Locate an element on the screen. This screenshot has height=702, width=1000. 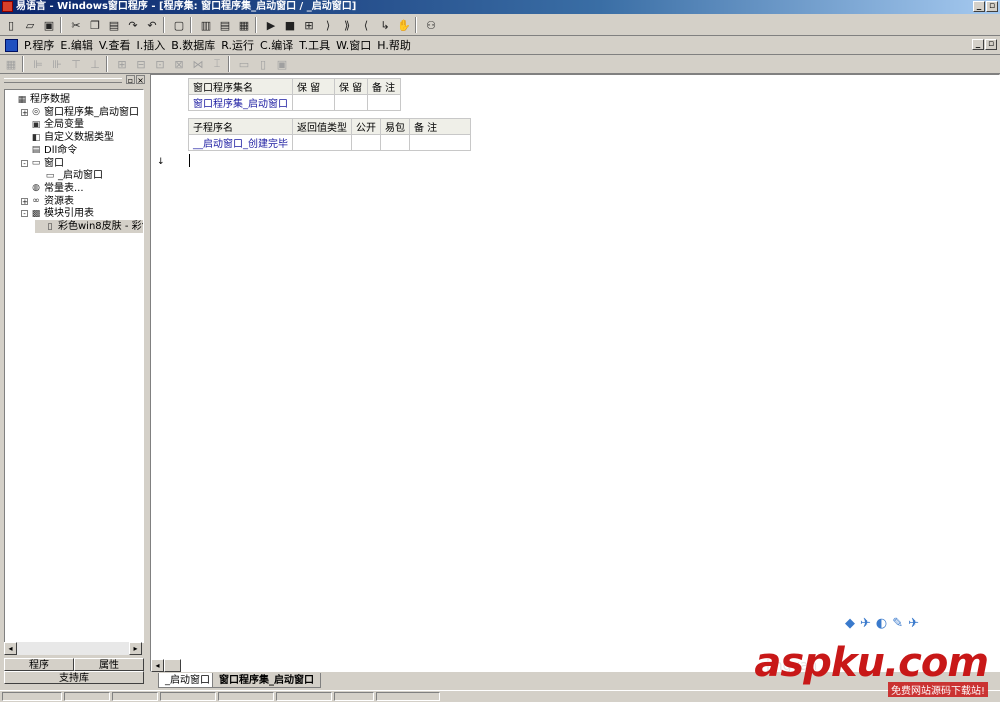
redo-icon: ↷ is located at coordinates (133, 25).